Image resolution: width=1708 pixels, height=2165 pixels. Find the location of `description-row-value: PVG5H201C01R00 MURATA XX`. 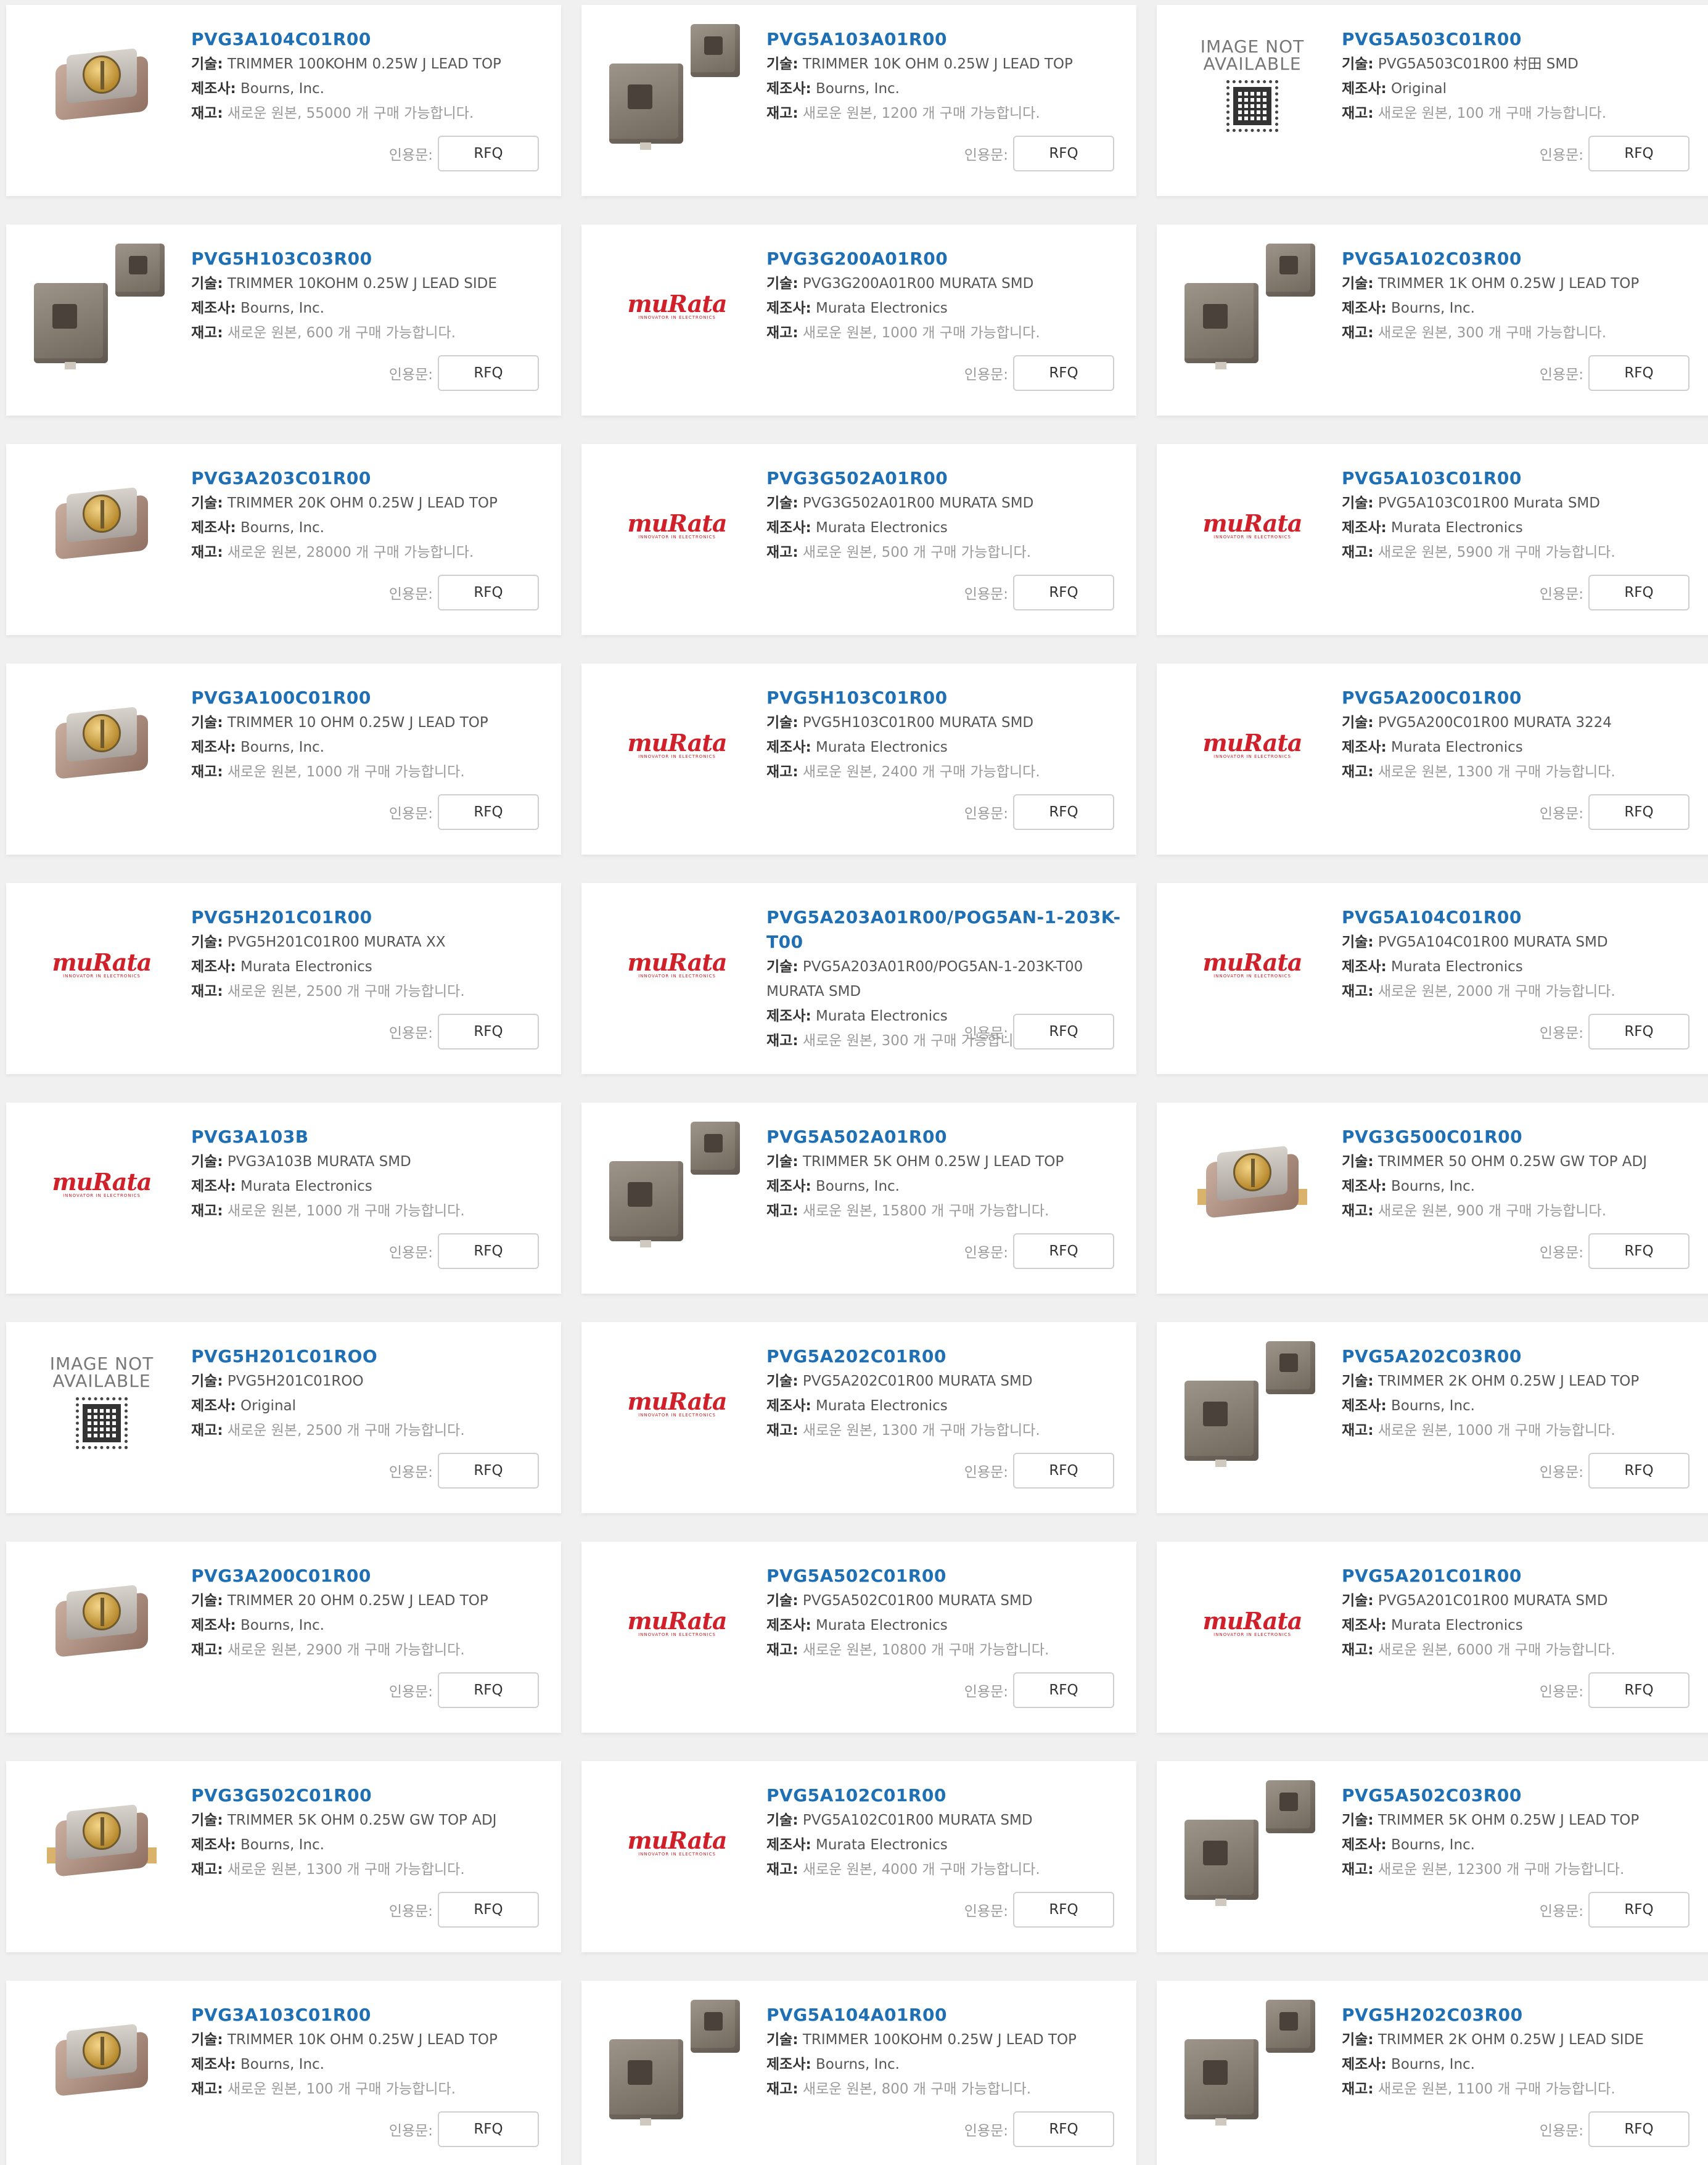

description-row-value: PVG5H201C01R00 MURATA XX is located at coordinates (336, 942).